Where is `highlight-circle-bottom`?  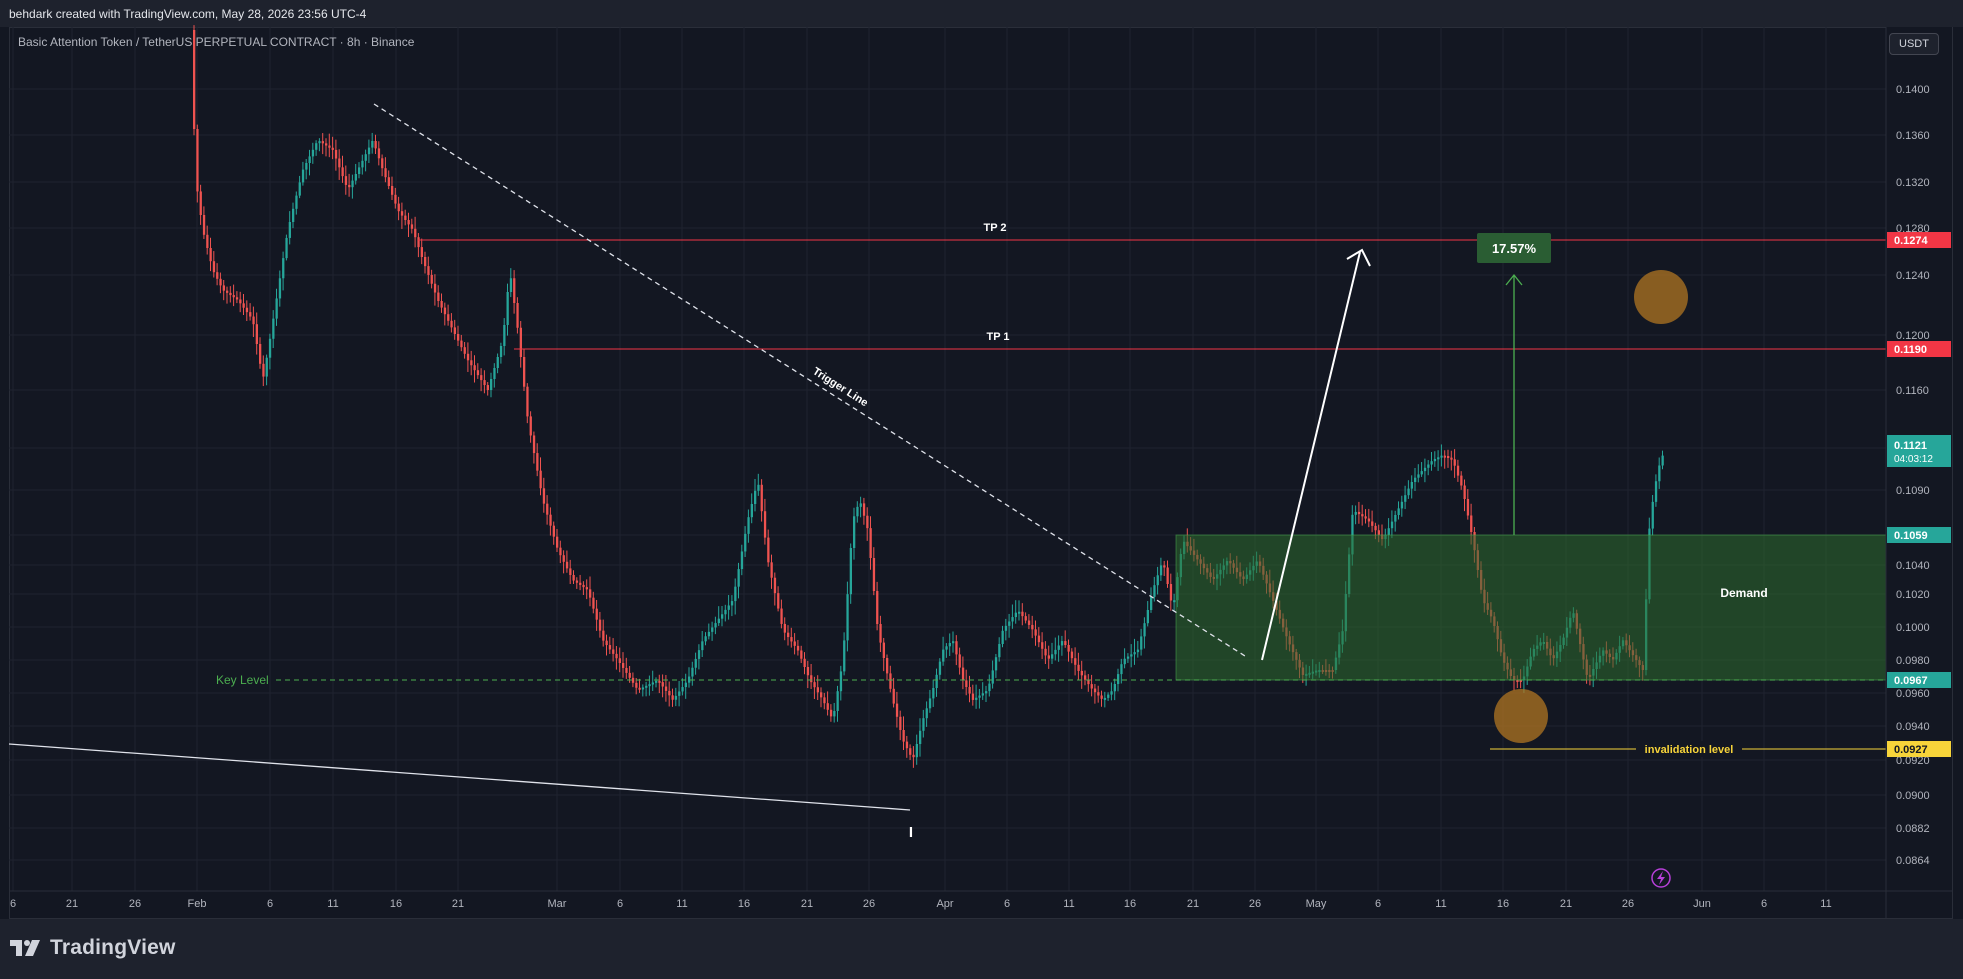 highlight-circle-bottom is located at coordinates (1521, 716).